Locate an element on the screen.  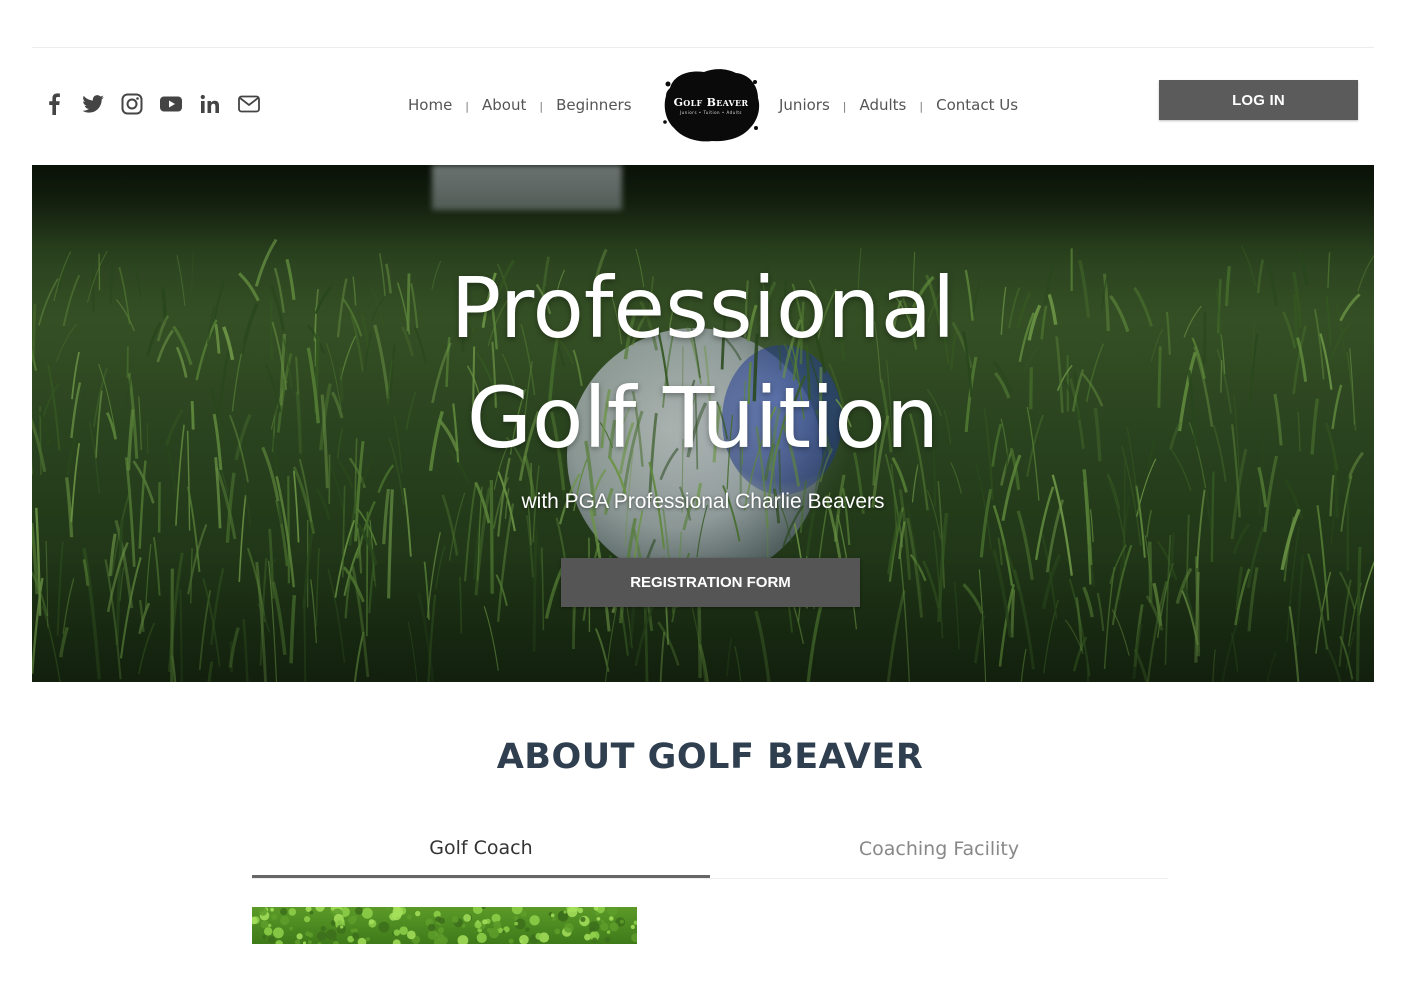
hedge-texture is located at coordinates (444, 925).